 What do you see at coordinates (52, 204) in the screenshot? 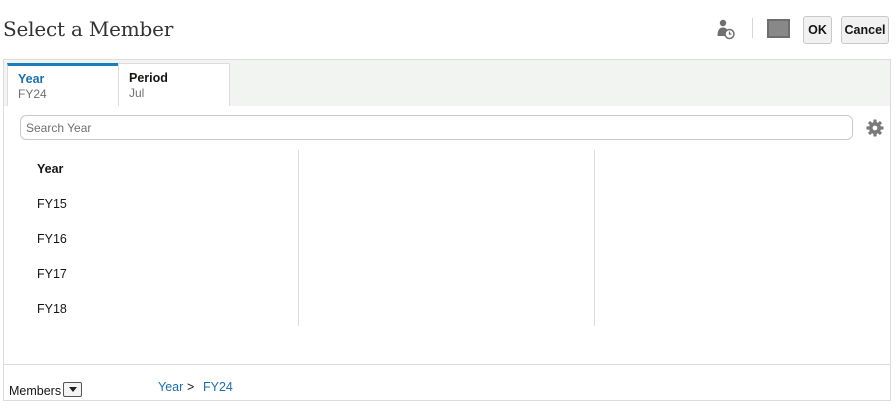
I see `member-item-fy15: FY15` at bounding box center [52, 204].